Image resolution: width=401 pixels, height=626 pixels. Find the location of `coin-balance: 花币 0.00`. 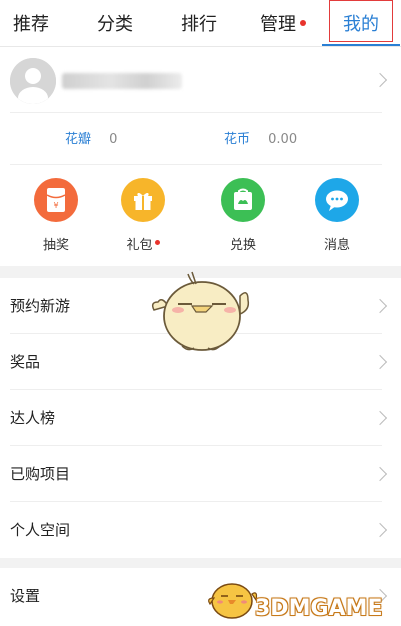

coin-balance: 花币 0.00 is located at coordinates (260, 137).